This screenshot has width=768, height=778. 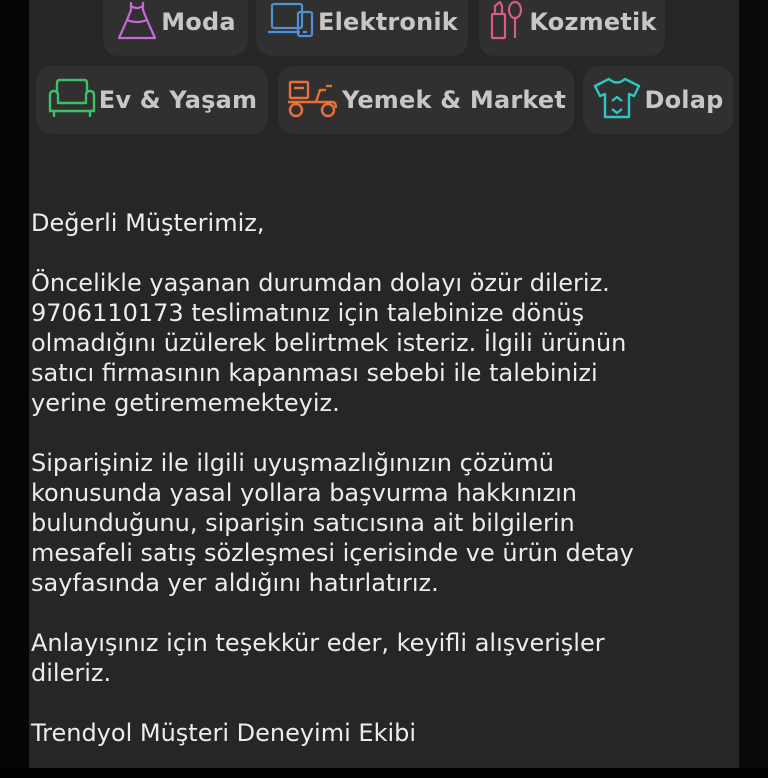 I want to click on category-chip-kozmetik: Kozmetik, so click(x=572, y=28).